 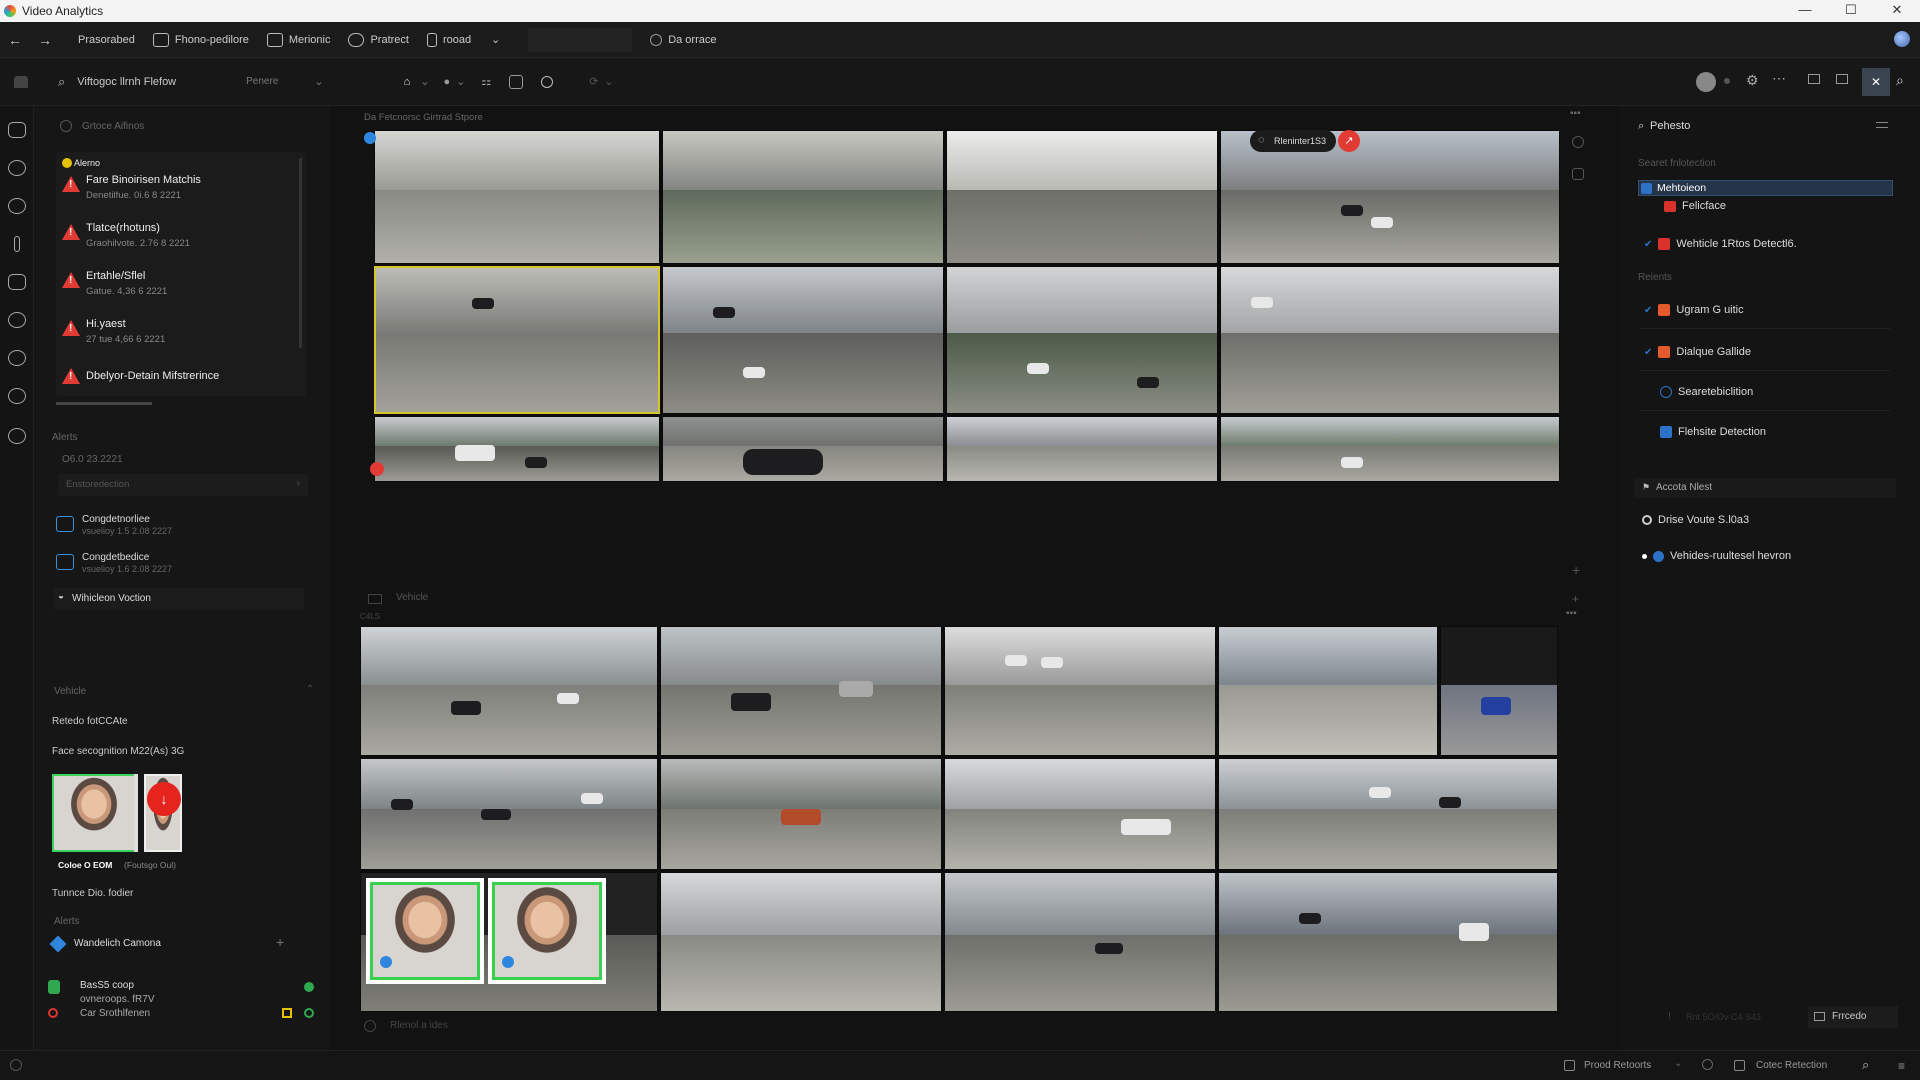 I want to click on camera-feed-selected, so click(x=517, y=340).